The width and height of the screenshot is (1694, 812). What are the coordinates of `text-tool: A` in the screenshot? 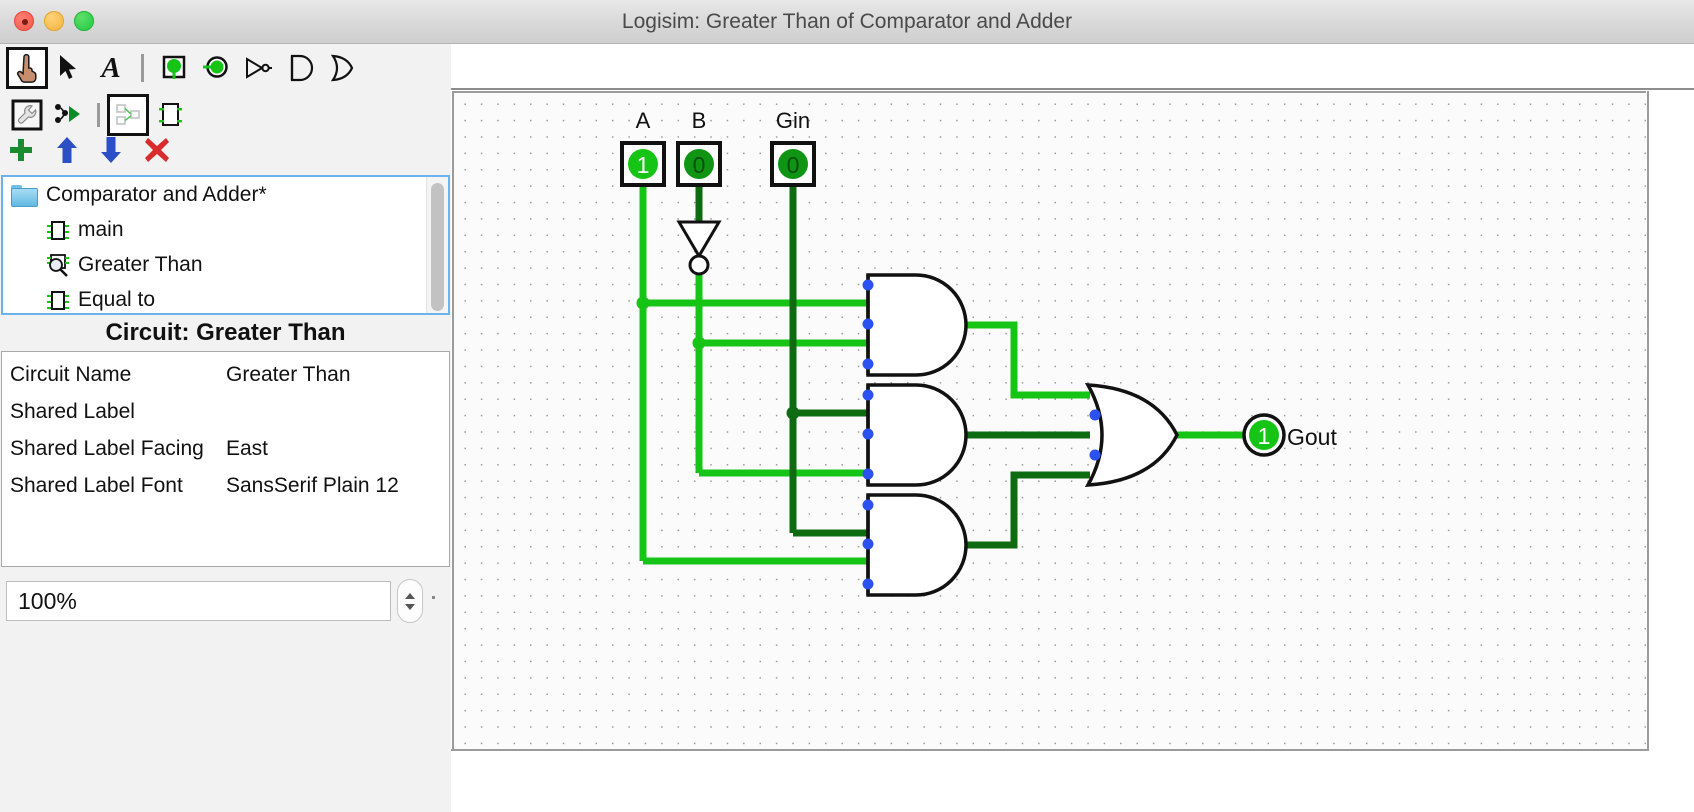 It's located at (111, 68).